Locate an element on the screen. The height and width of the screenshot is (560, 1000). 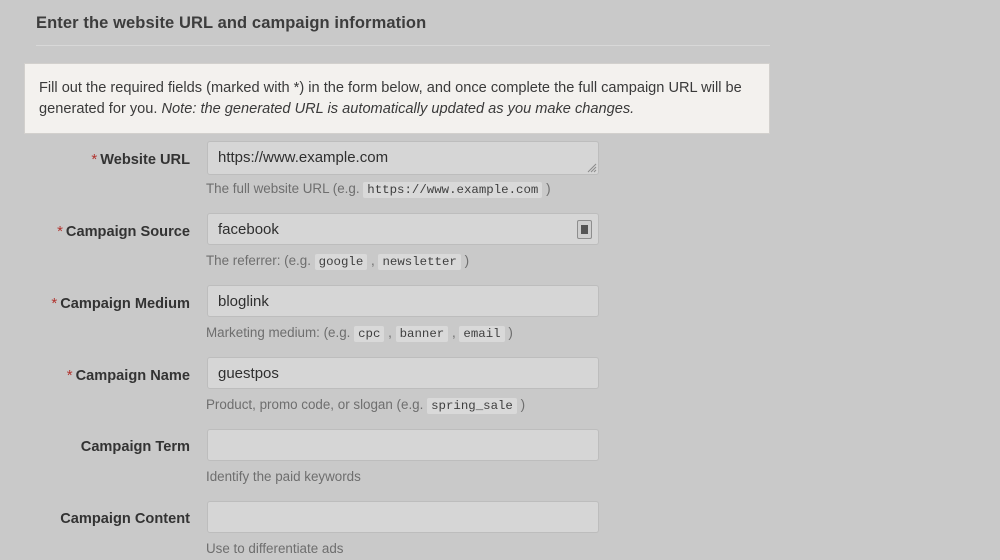
input-campaign-name is located at coordinates (403, 373).